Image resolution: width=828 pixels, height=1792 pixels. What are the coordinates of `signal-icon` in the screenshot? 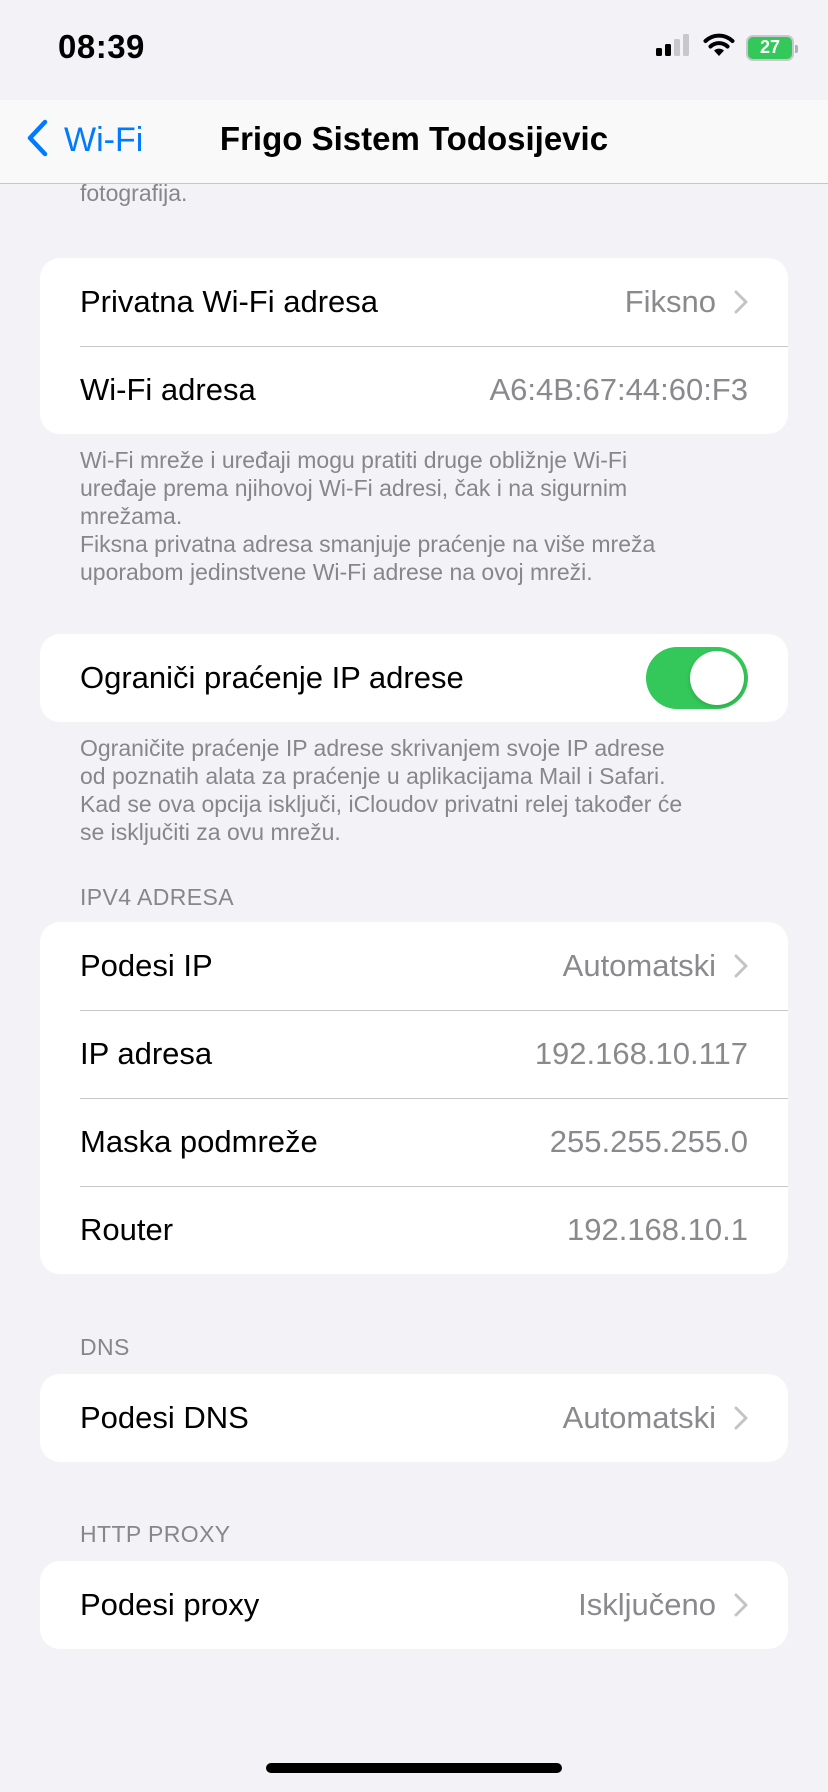 It's located at (674, 47).